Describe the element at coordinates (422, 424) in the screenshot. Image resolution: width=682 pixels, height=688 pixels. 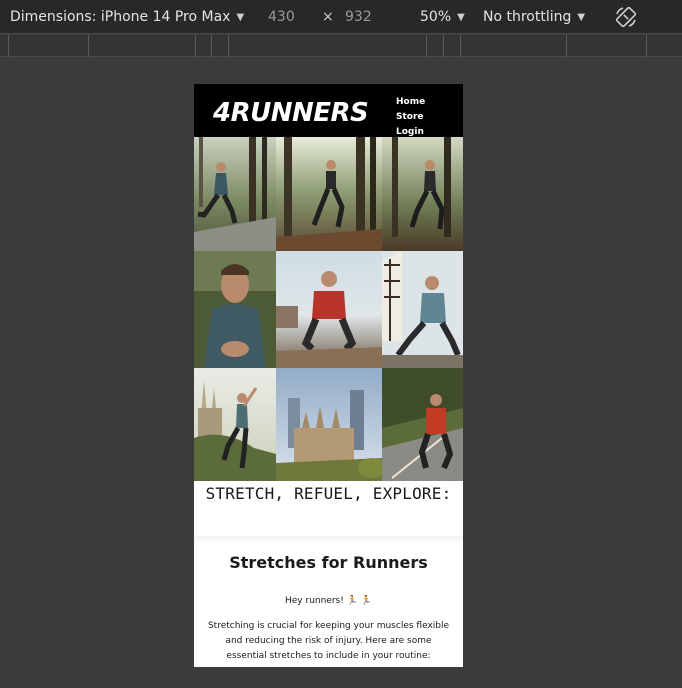
I see `gallery-photo-runner-road` at that location.